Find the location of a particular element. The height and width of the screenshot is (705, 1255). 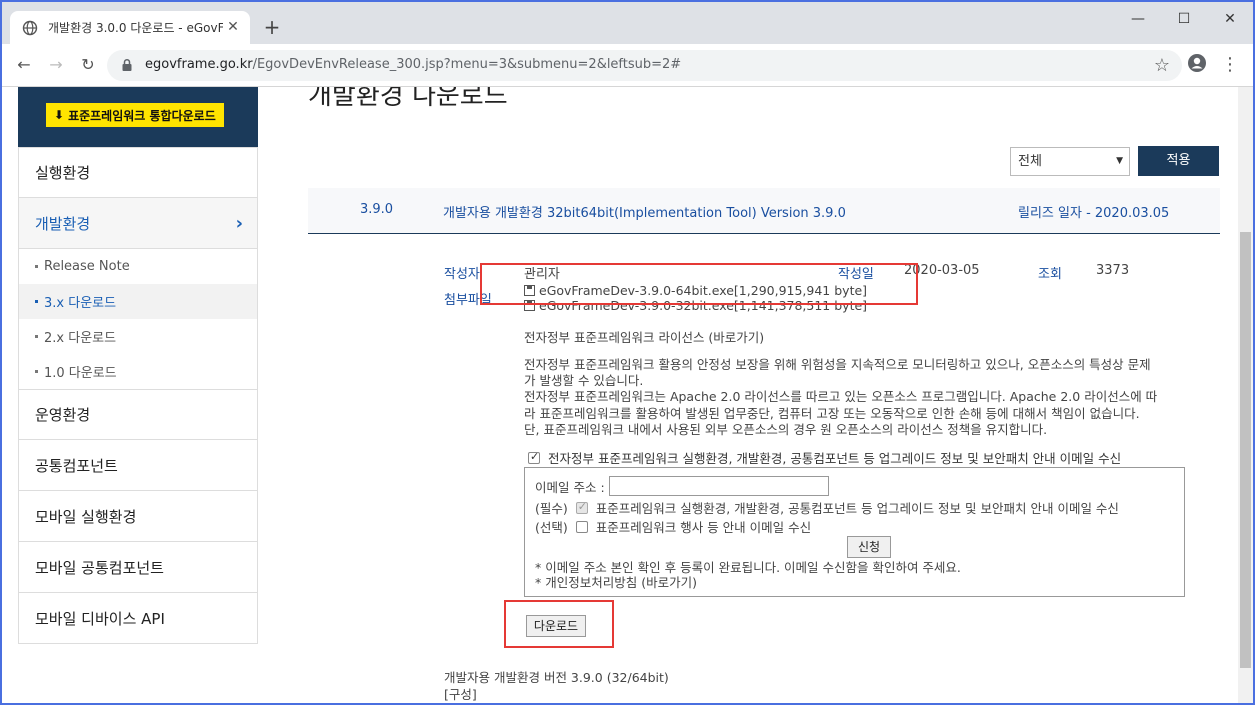

optional-consent-label: 표준프레임워크 행사 등 안내 이메일 수신 is located at coordinates (703, 527).